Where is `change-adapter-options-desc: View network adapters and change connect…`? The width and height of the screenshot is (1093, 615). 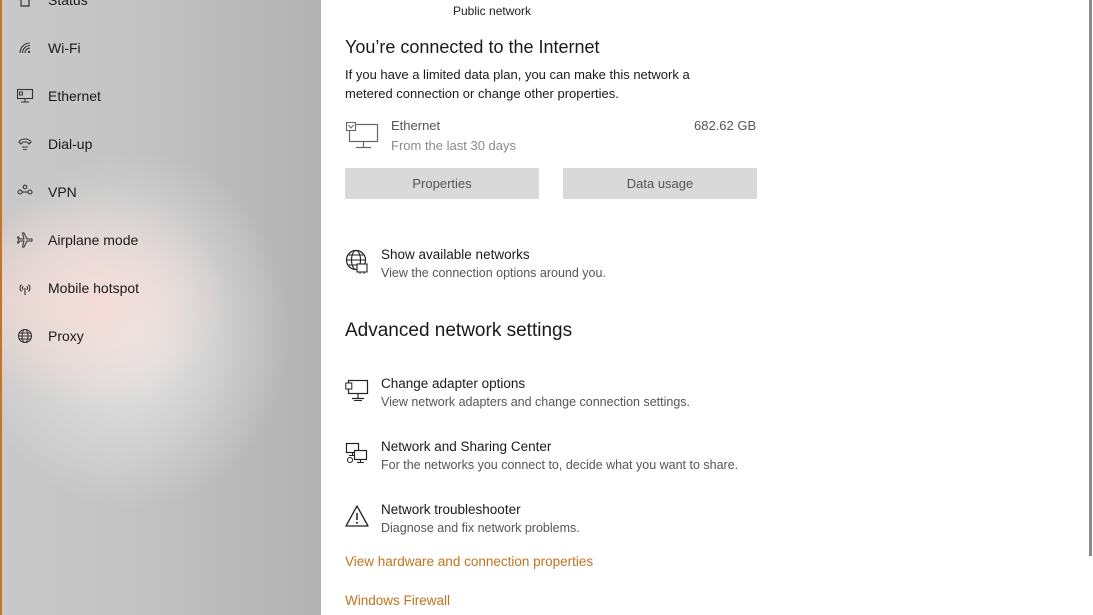
change-adapter-options-desc: View network adapters and change connect… is located at coordinates (535, 402).